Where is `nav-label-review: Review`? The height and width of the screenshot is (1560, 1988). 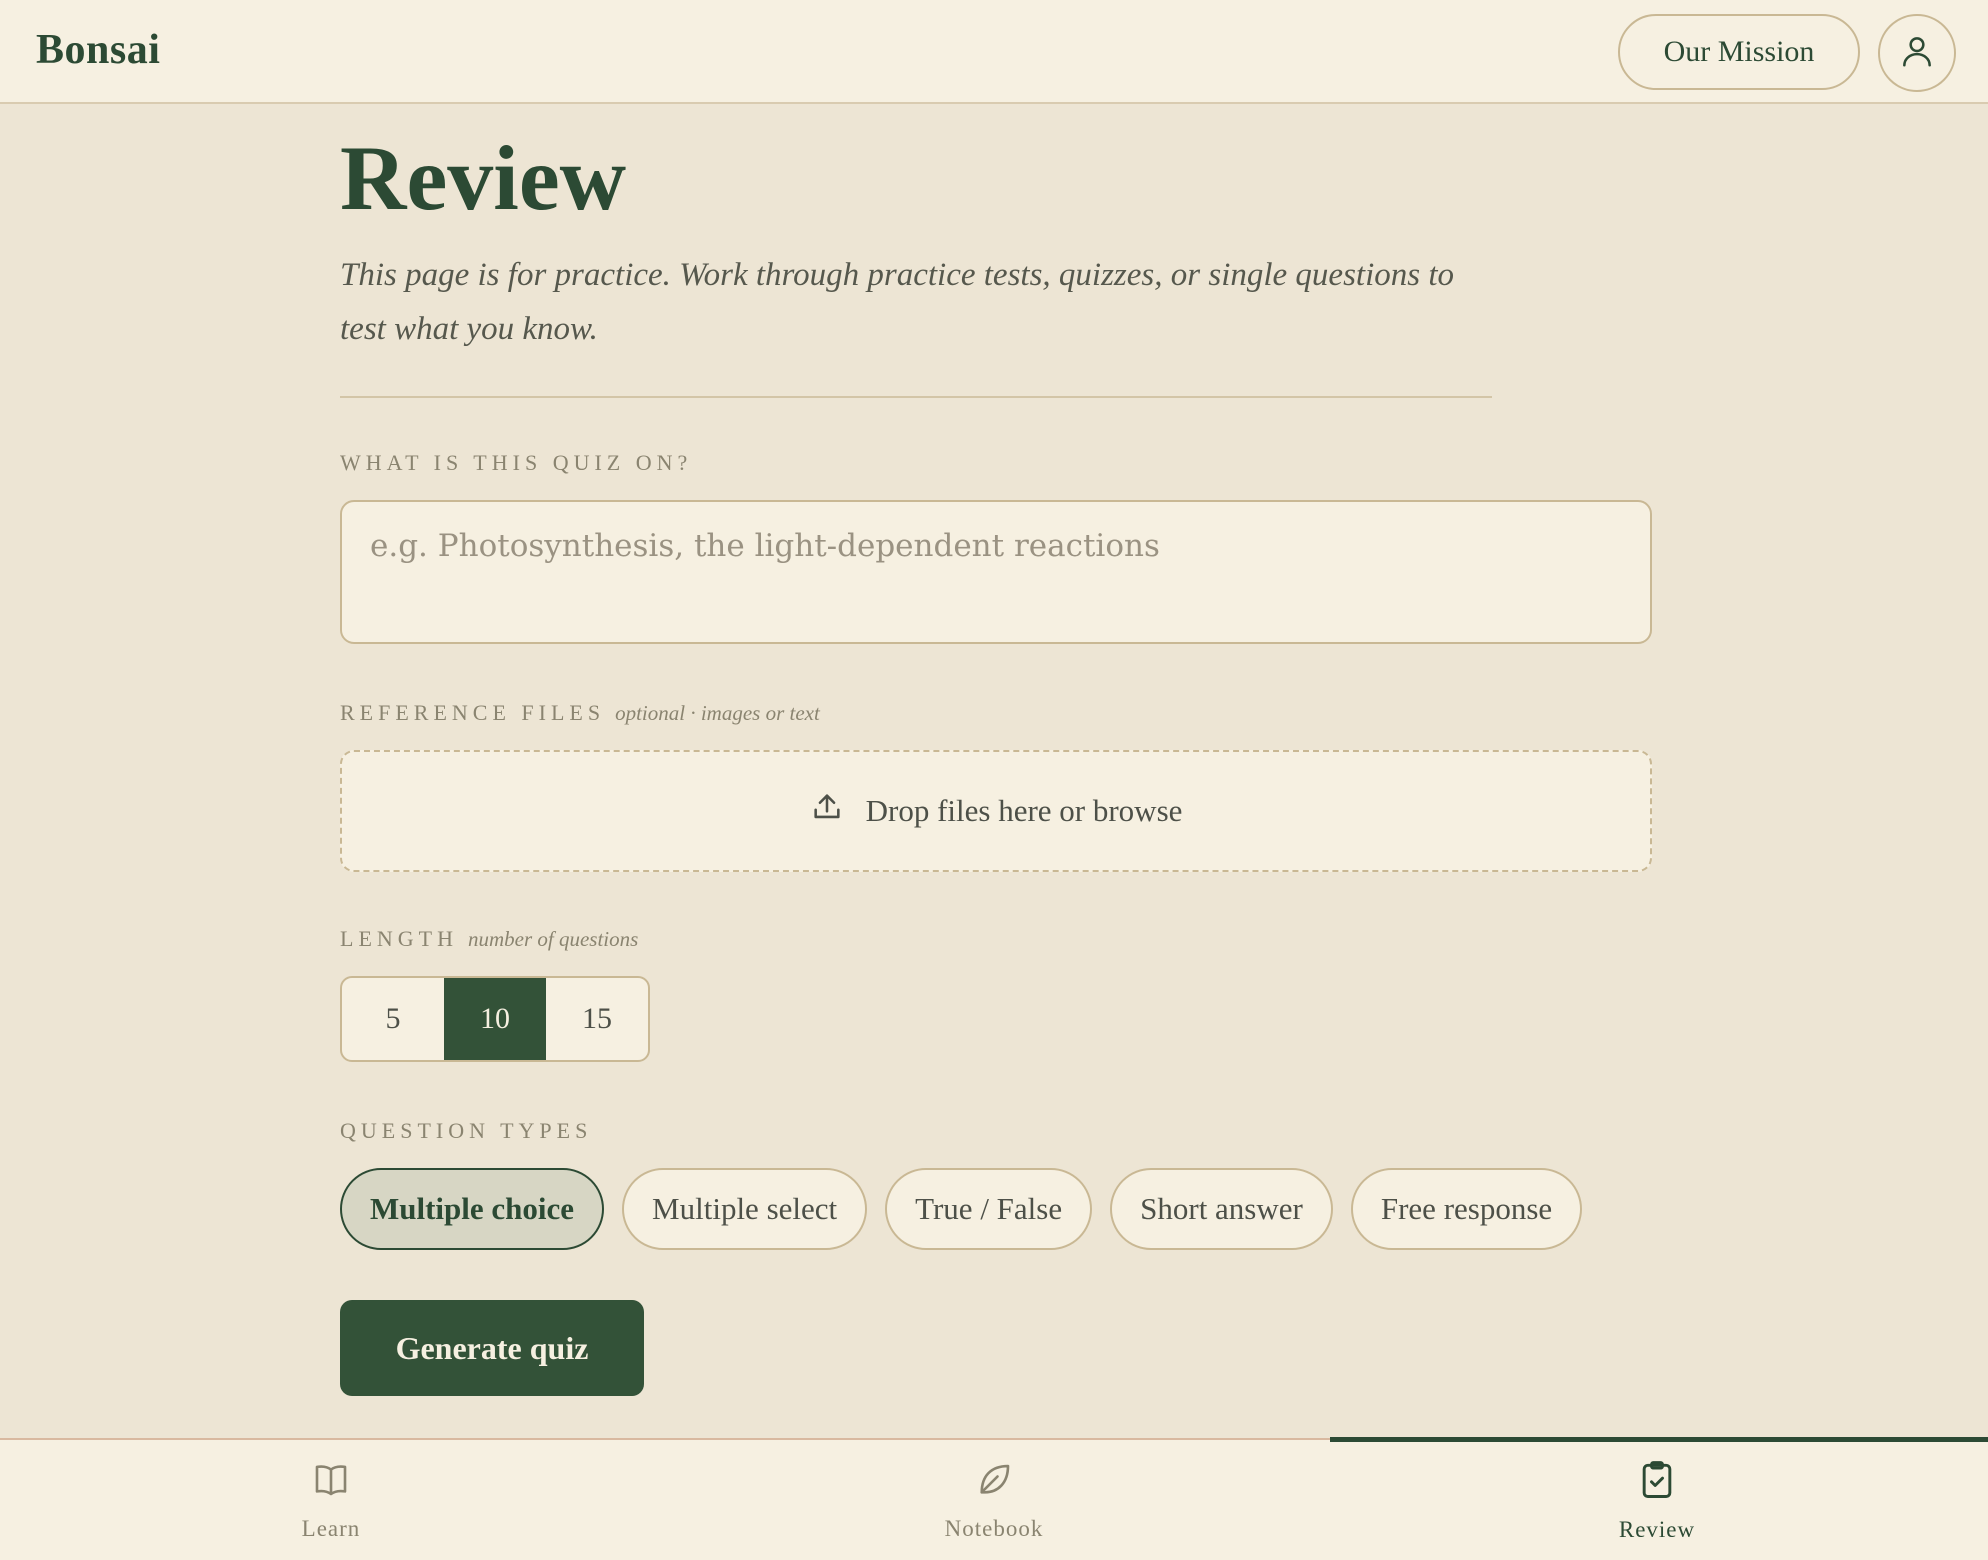 nav-label-review: Review is located at coordinates (1657, 1529).